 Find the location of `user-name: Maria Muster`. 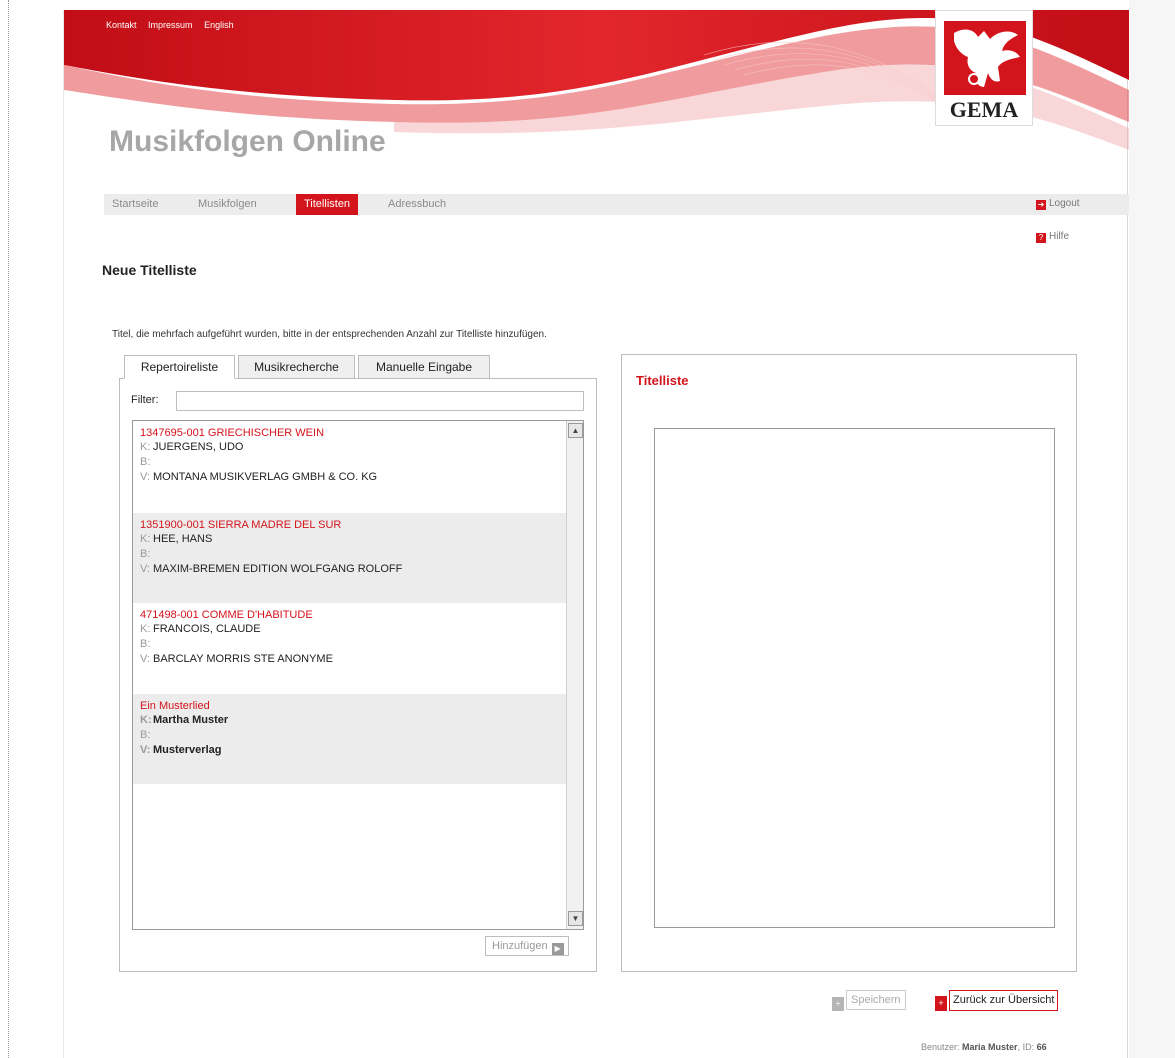

user-name: Maria Muster is located at coordinates (990, 1047).